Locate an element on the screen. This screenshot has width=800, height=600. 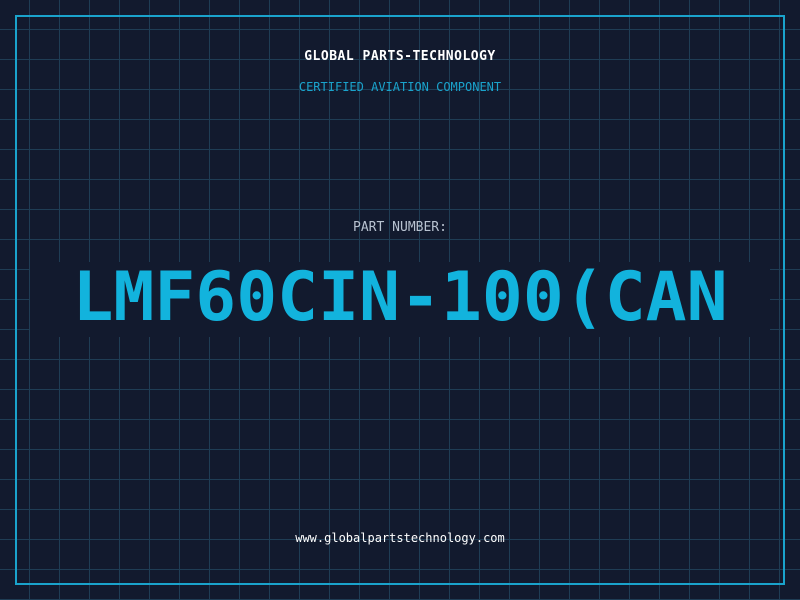
certification-tagline: CERTIFIED AVIATION COMPONENT is located at coordinates (400, 87).